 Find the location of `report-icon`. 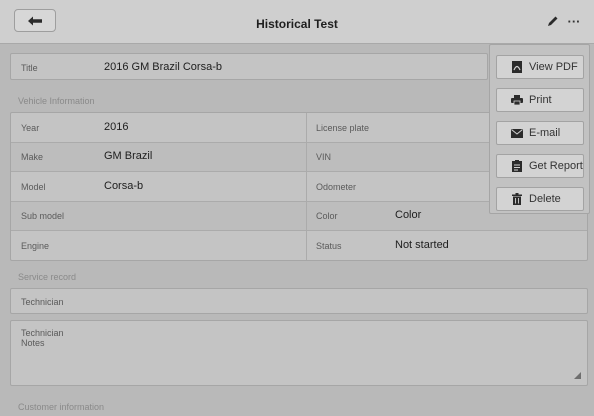

report-icon is located at coordinates (517, 166).